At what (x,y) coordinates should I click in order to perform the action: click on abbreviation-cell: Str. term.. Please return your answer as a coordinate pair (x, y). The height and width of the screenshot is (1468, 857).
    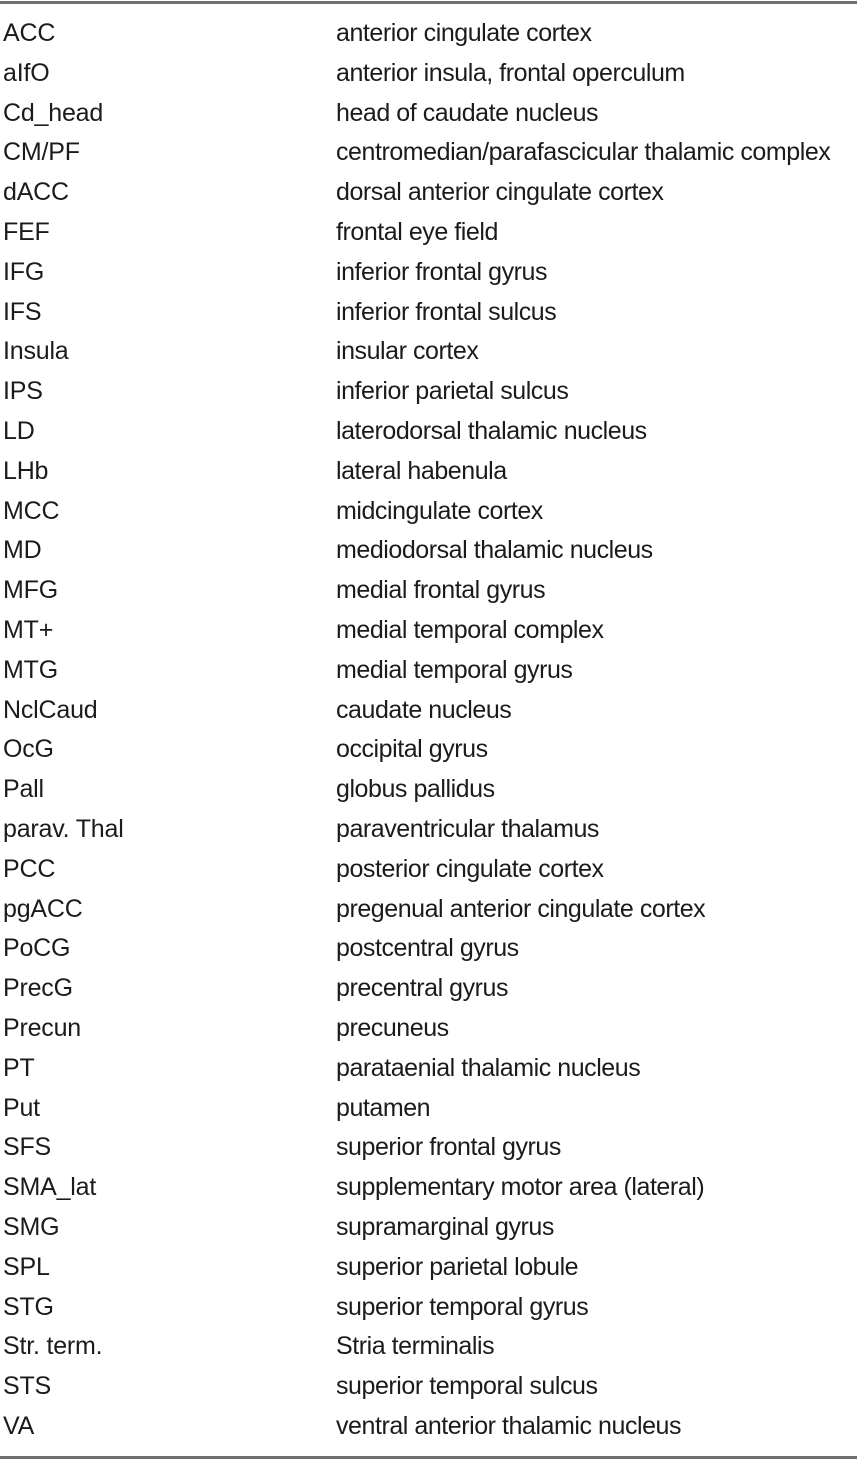
    Looking at the image, I should click on (53, 1346).